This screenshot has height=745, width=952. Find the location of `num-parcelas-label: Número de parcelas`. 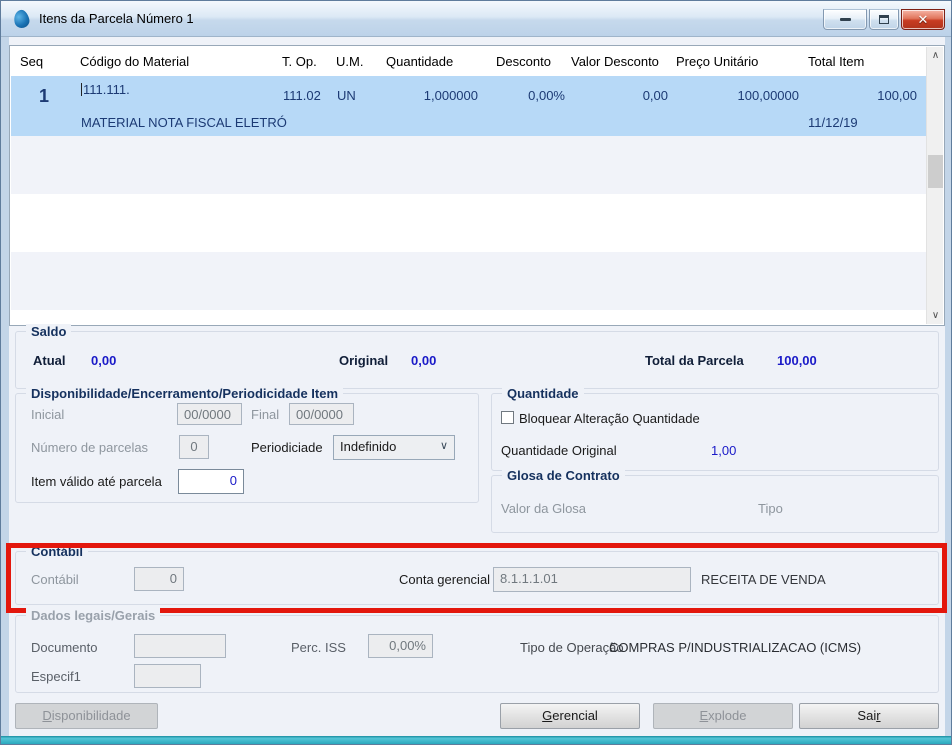

num-parcelas-label: Número de parcelas is located at coordinates (90, 447).